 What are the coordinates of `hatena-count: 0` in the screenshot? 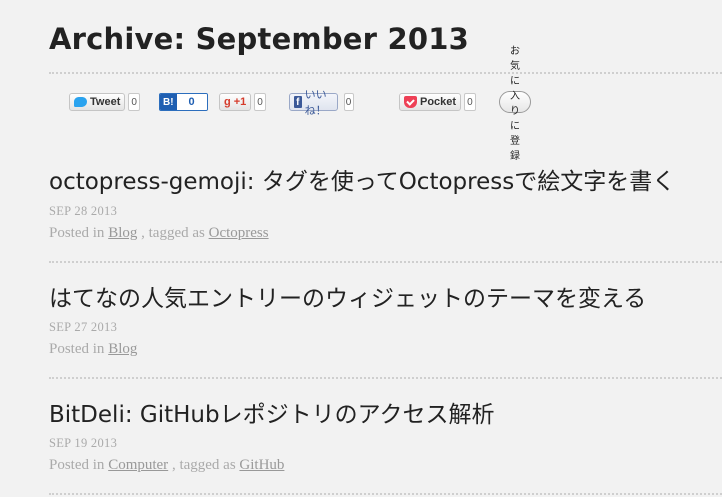 It's located at (191, 102).